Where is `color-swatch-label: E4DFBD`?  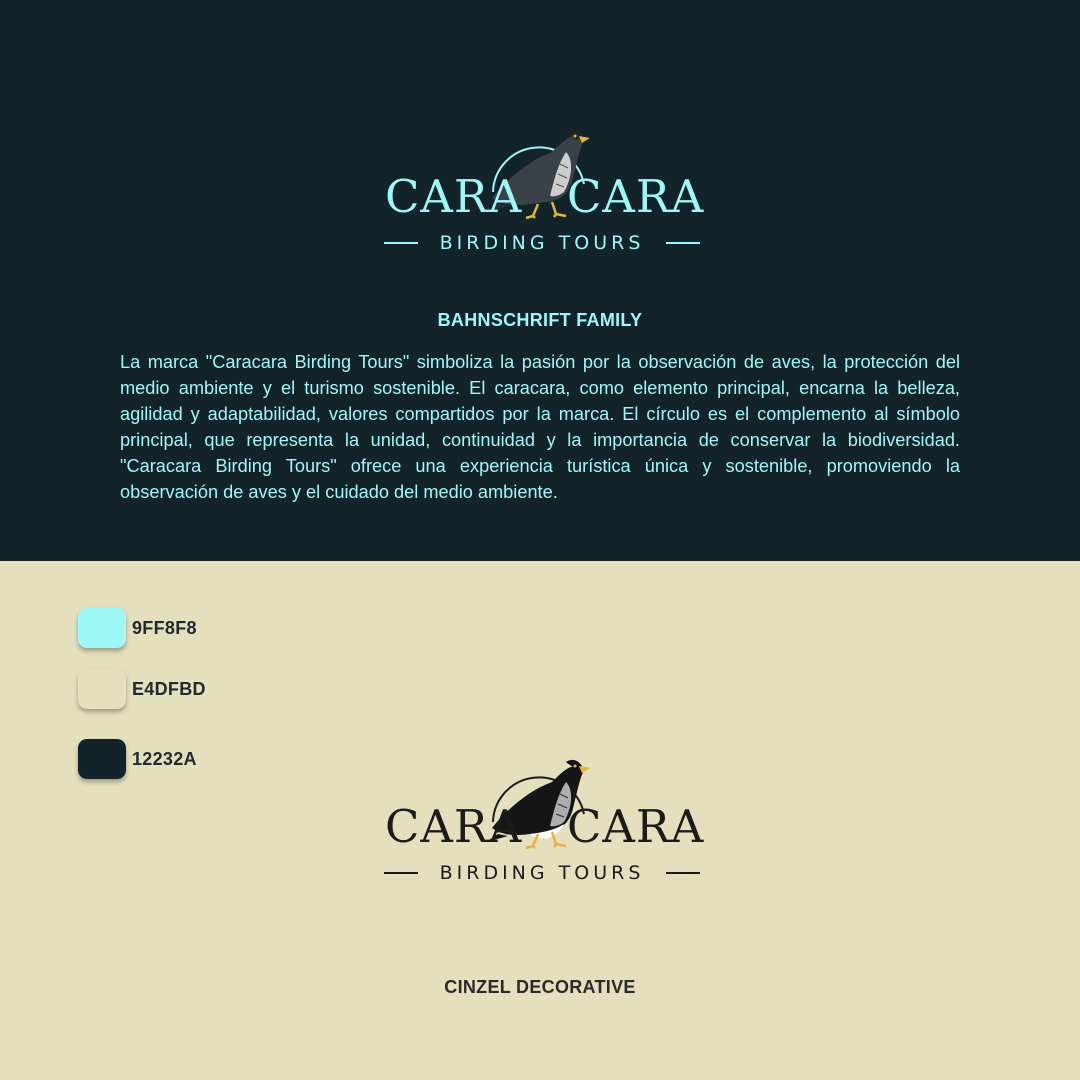 color-swatch-label: E4DFBD is located at coordinates (169, 688).